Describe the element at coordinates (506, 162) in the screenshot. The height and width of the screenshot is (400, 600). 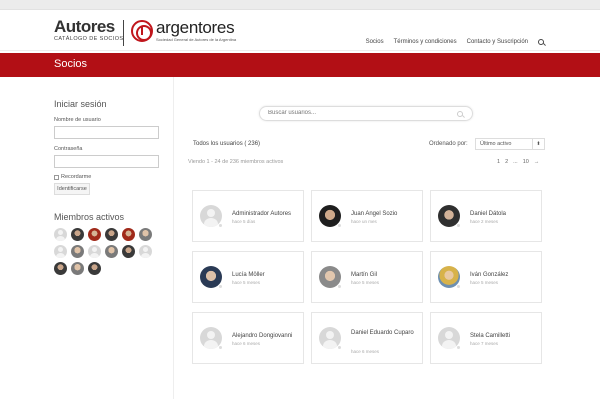
I see `page-2: 2` at that location.